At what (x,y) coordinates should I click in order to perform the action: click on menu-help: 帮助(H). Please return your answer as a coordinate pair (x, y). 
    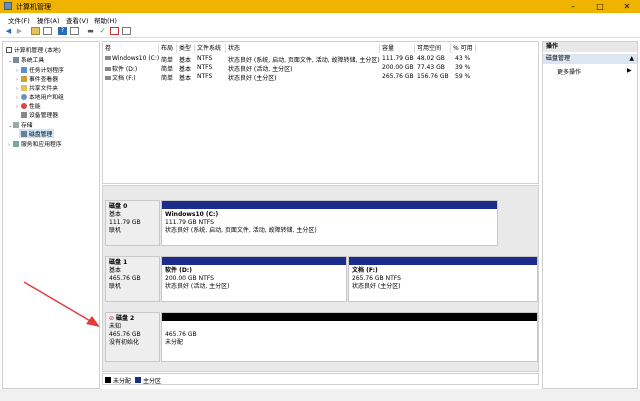
    Looking at the image, I should click on (105, 20).